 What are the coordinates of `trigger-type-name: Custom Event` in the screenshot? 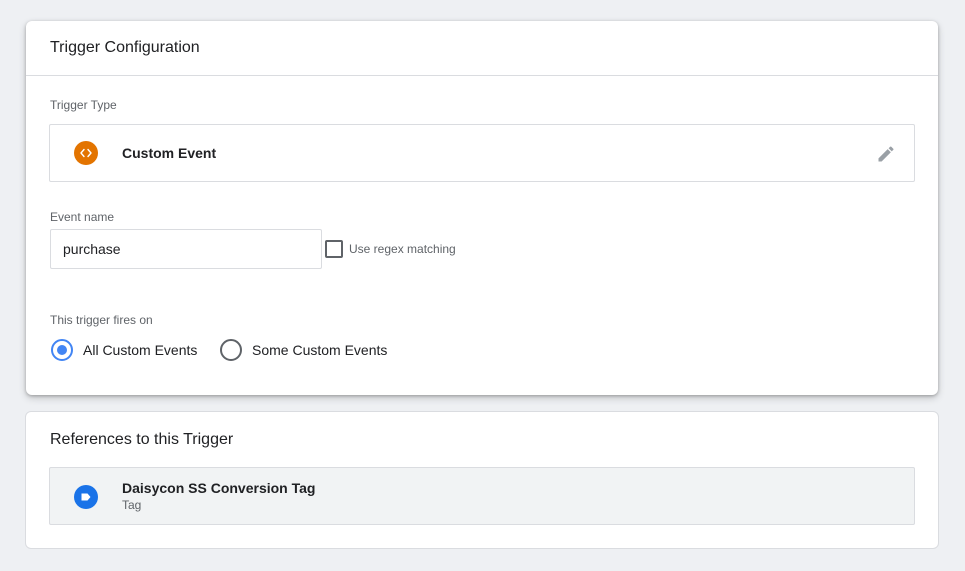 It's located at (169, 153).